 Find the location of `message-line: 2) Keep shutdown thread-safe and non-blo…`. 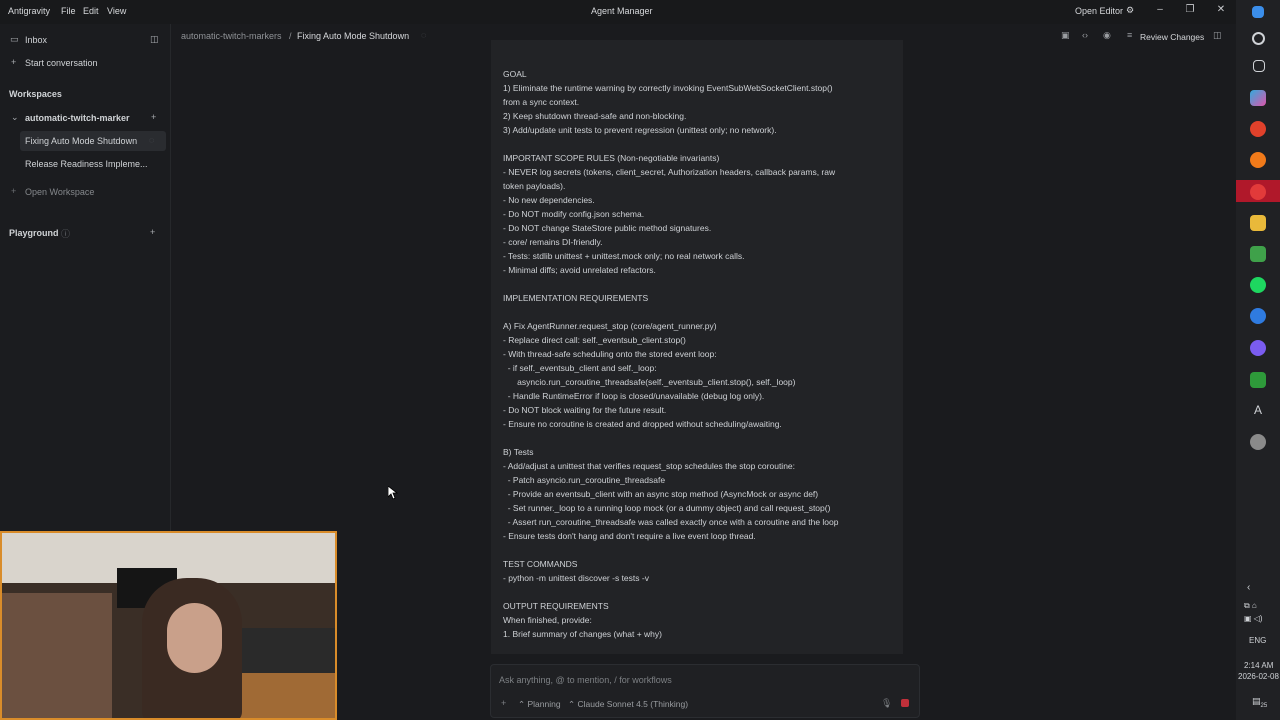

message-line: 2) Keep shutdown thread-safe and non-blo… is located at coordinates (595, 116).